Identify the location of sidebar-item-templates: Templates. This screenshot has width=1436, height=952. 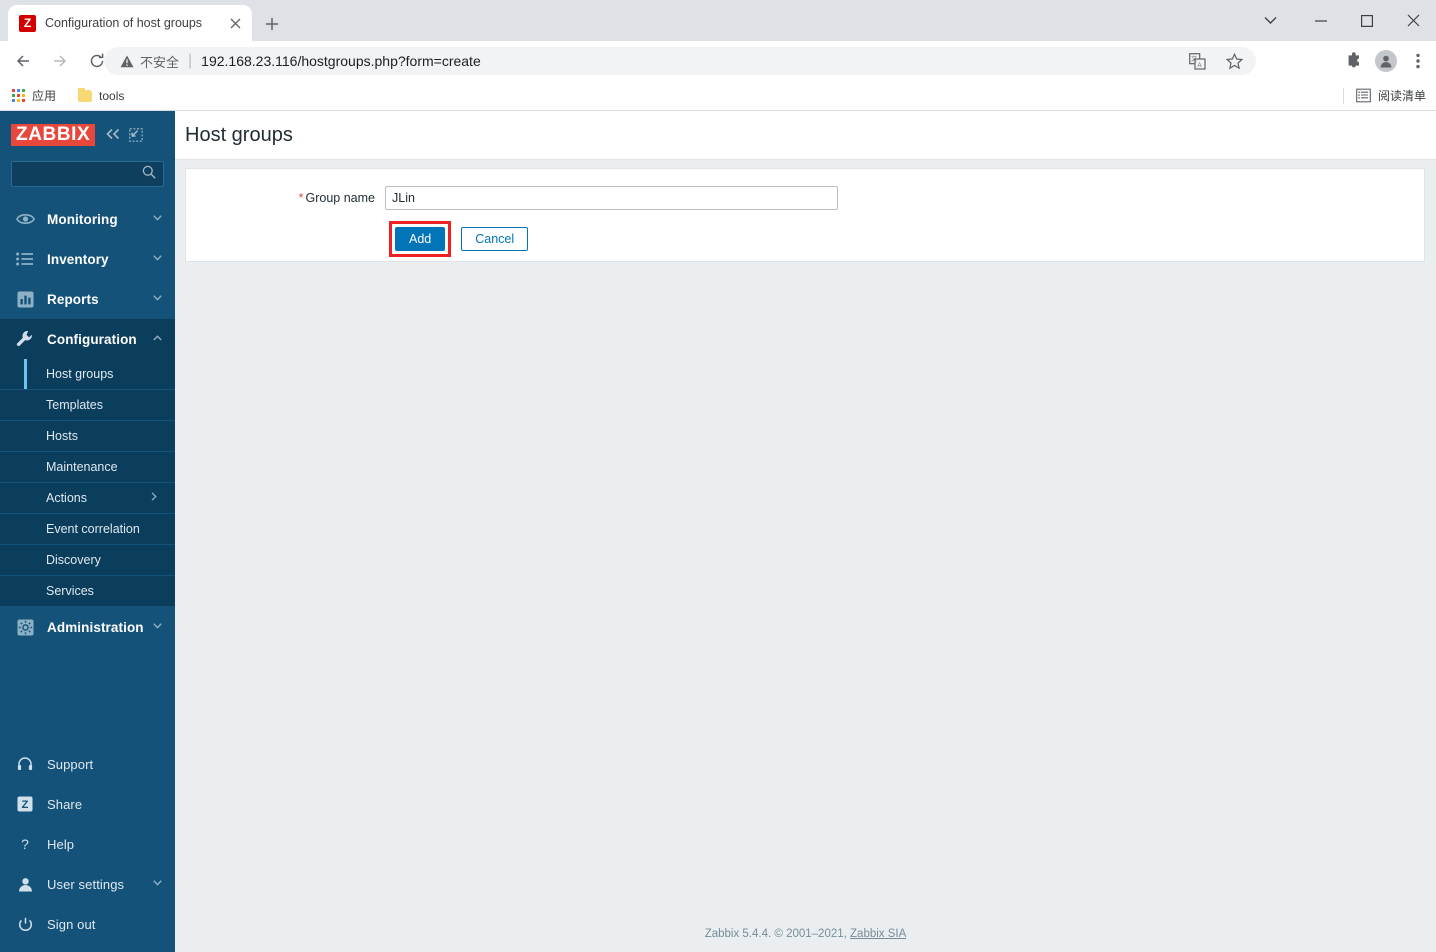
(87, 405).